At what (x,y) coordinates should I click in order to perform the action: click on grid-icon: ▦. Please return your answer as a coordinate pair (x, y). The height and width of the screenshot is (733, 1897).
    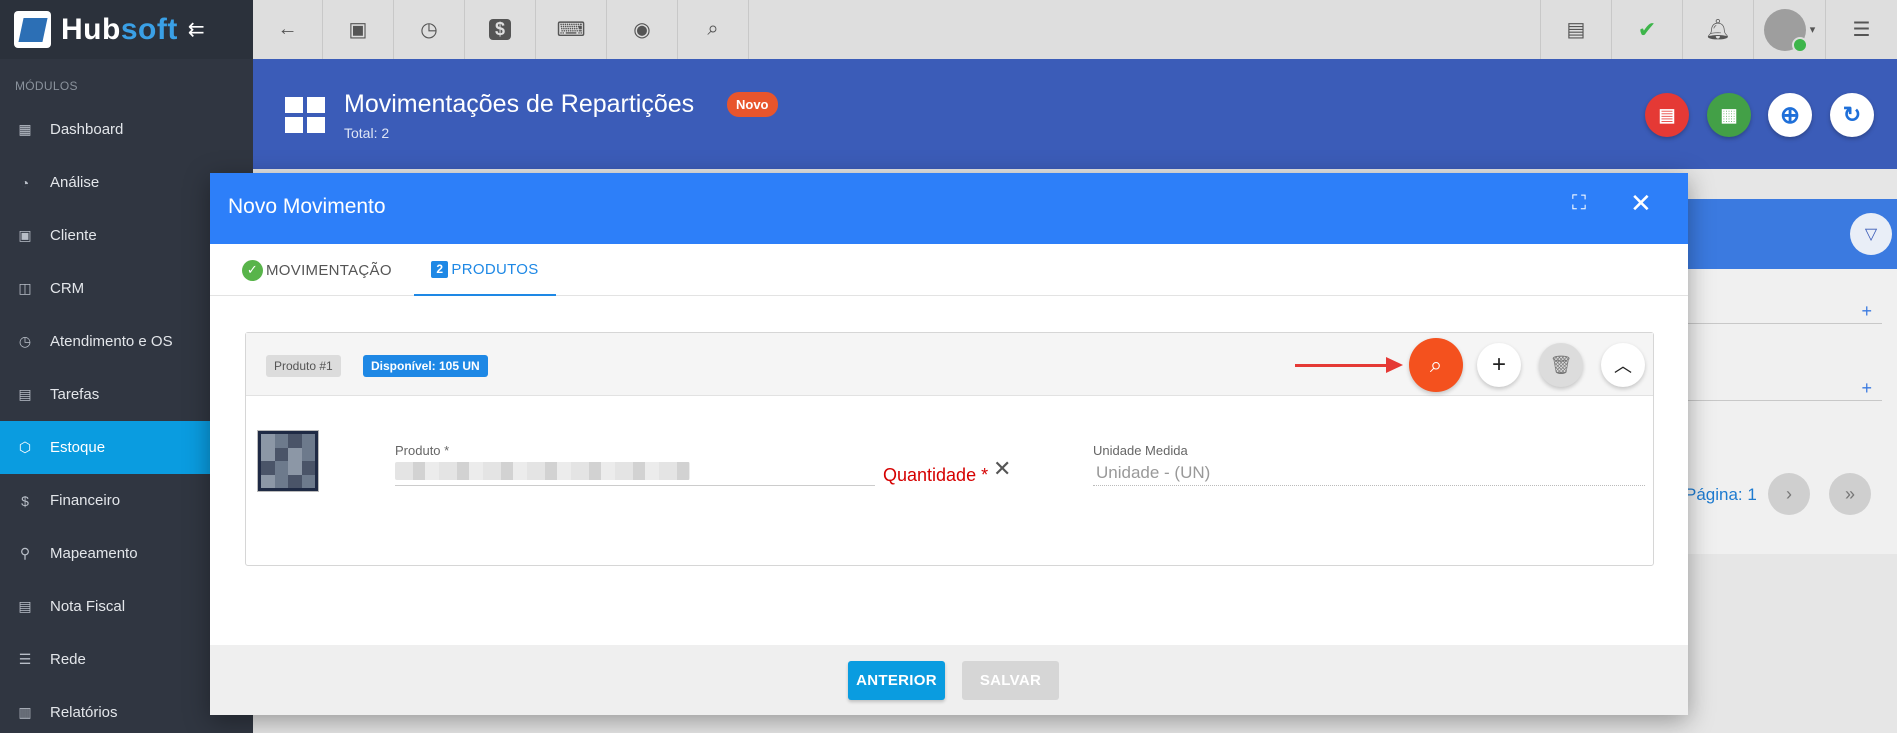
    Looking at the image, I should click on (25, 129).